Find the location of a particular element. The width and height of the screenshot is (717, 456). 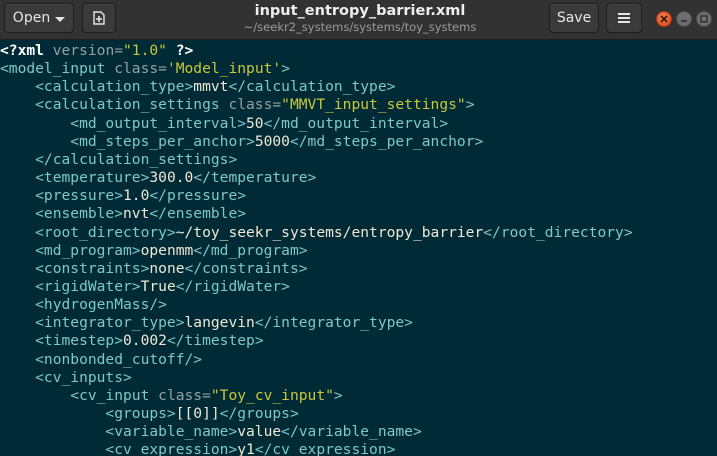

code-token: </cv_expression> is located at coordinates (325, 448).